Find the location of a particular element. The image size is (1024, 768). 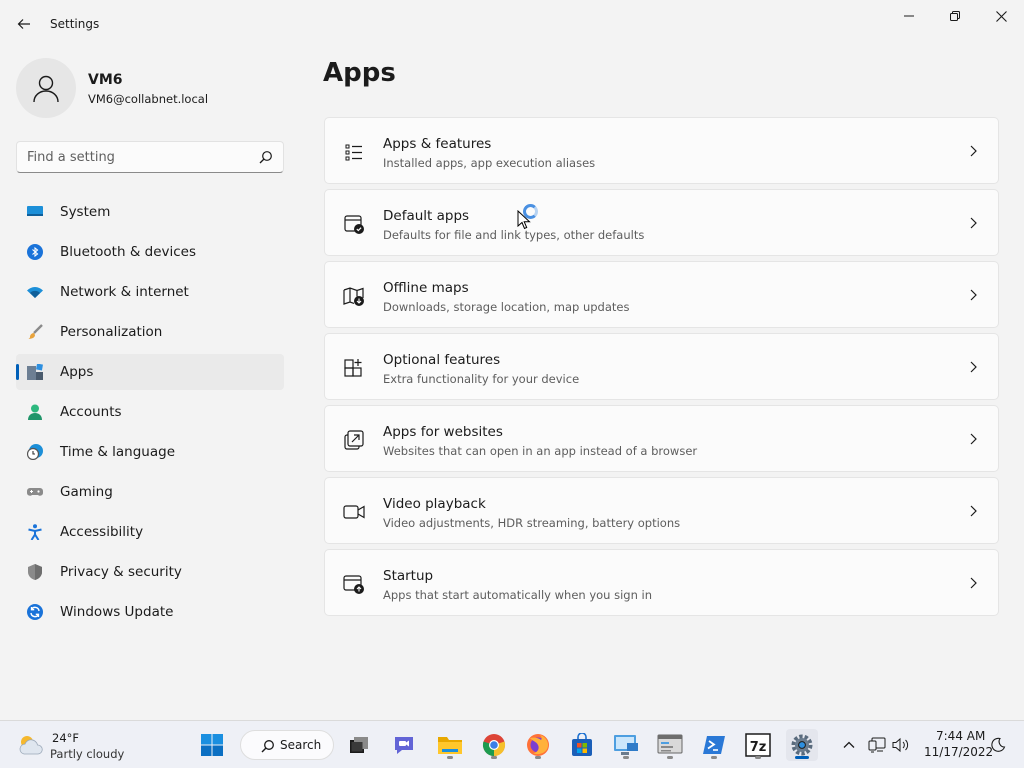

sidebar-item-accounts: Accounts is located at coordinates (150, 412).